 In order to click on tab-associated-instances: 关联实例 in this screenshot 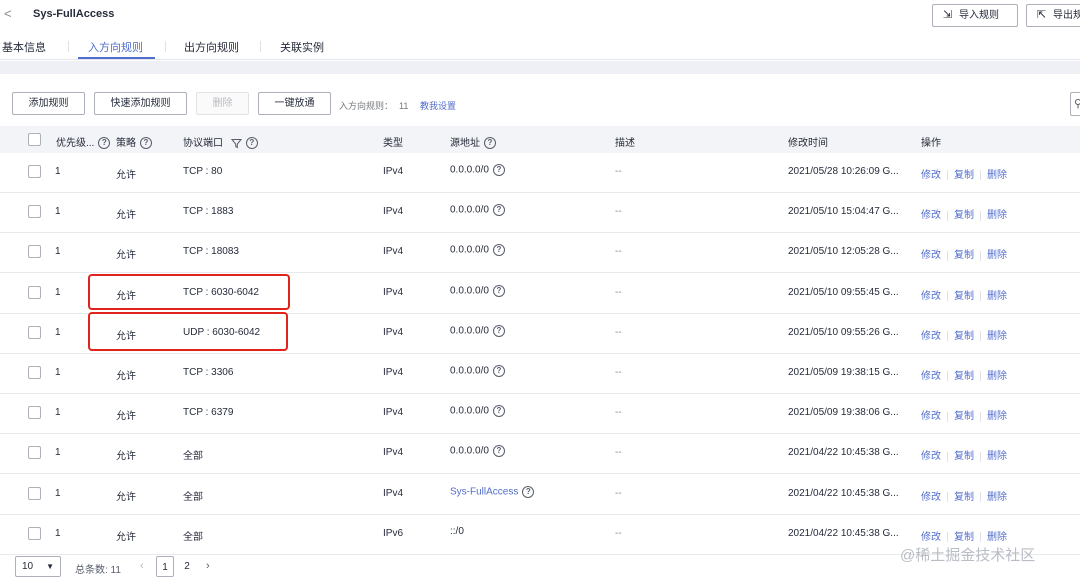, I will do `click(302, 47)`.